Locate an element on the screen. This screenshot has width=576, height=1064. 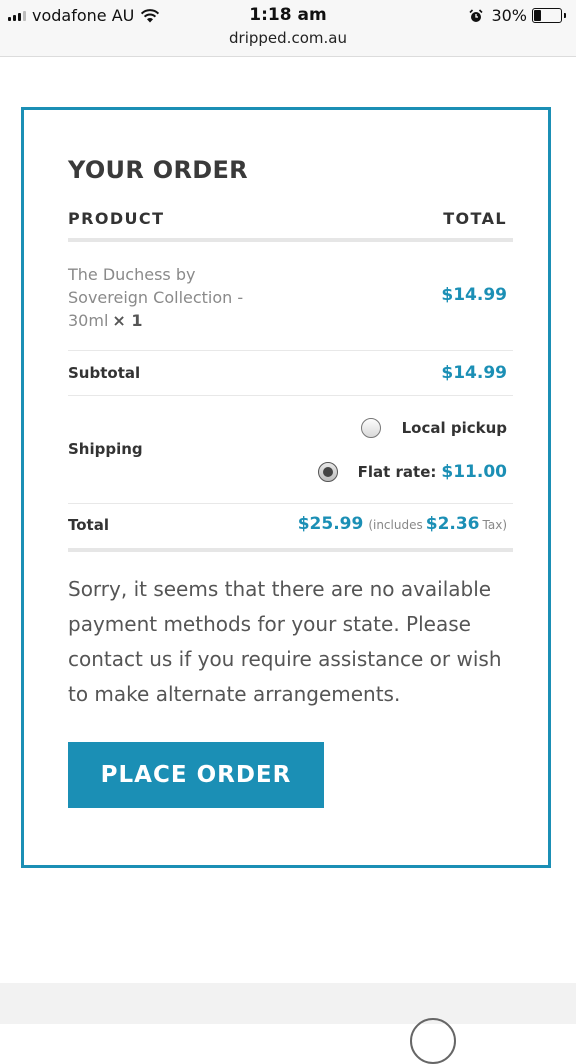
place-order-button: PLACE ORDER is located at coordinates (196, 775).